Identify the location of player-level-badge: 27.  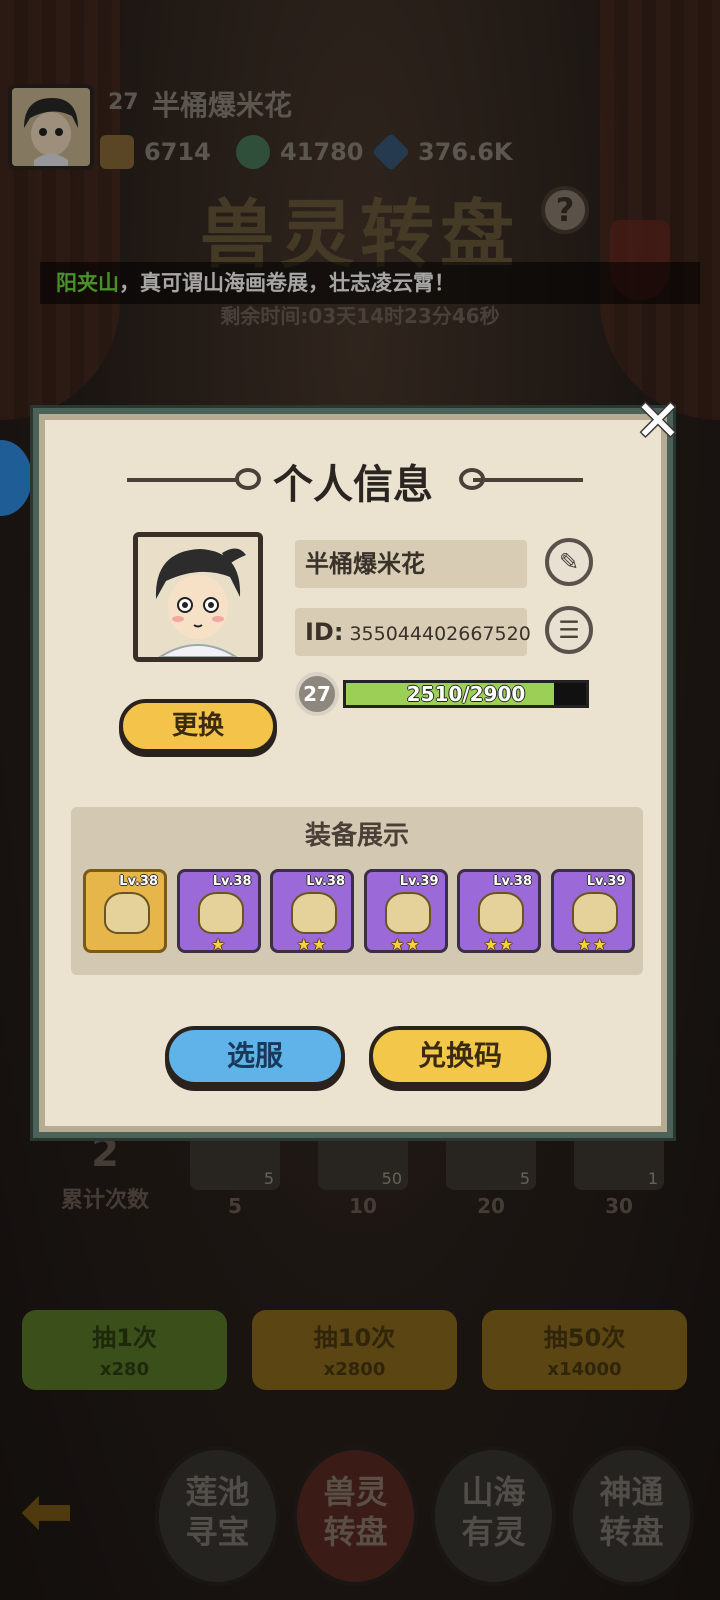
(317, 694).